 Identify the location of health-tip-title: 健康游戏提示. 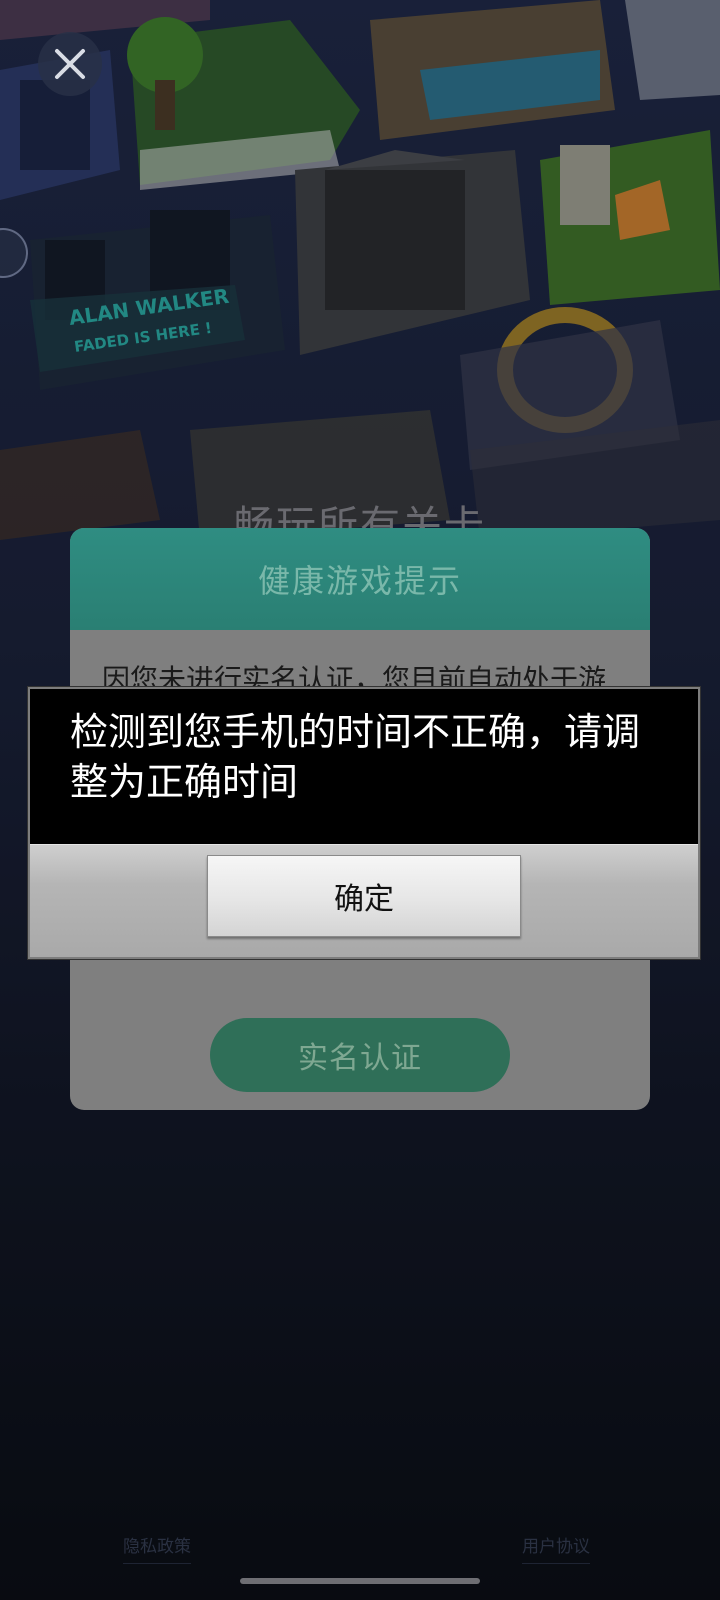
(359, 581).